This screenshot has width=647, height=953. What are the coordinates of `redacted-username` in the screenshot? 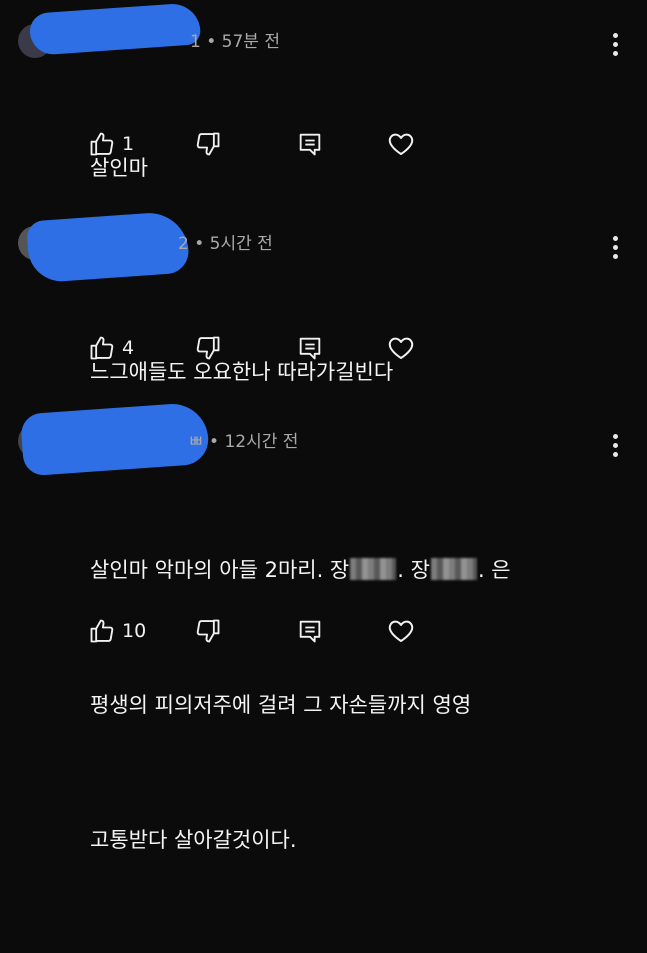 It's located at (115, 29).